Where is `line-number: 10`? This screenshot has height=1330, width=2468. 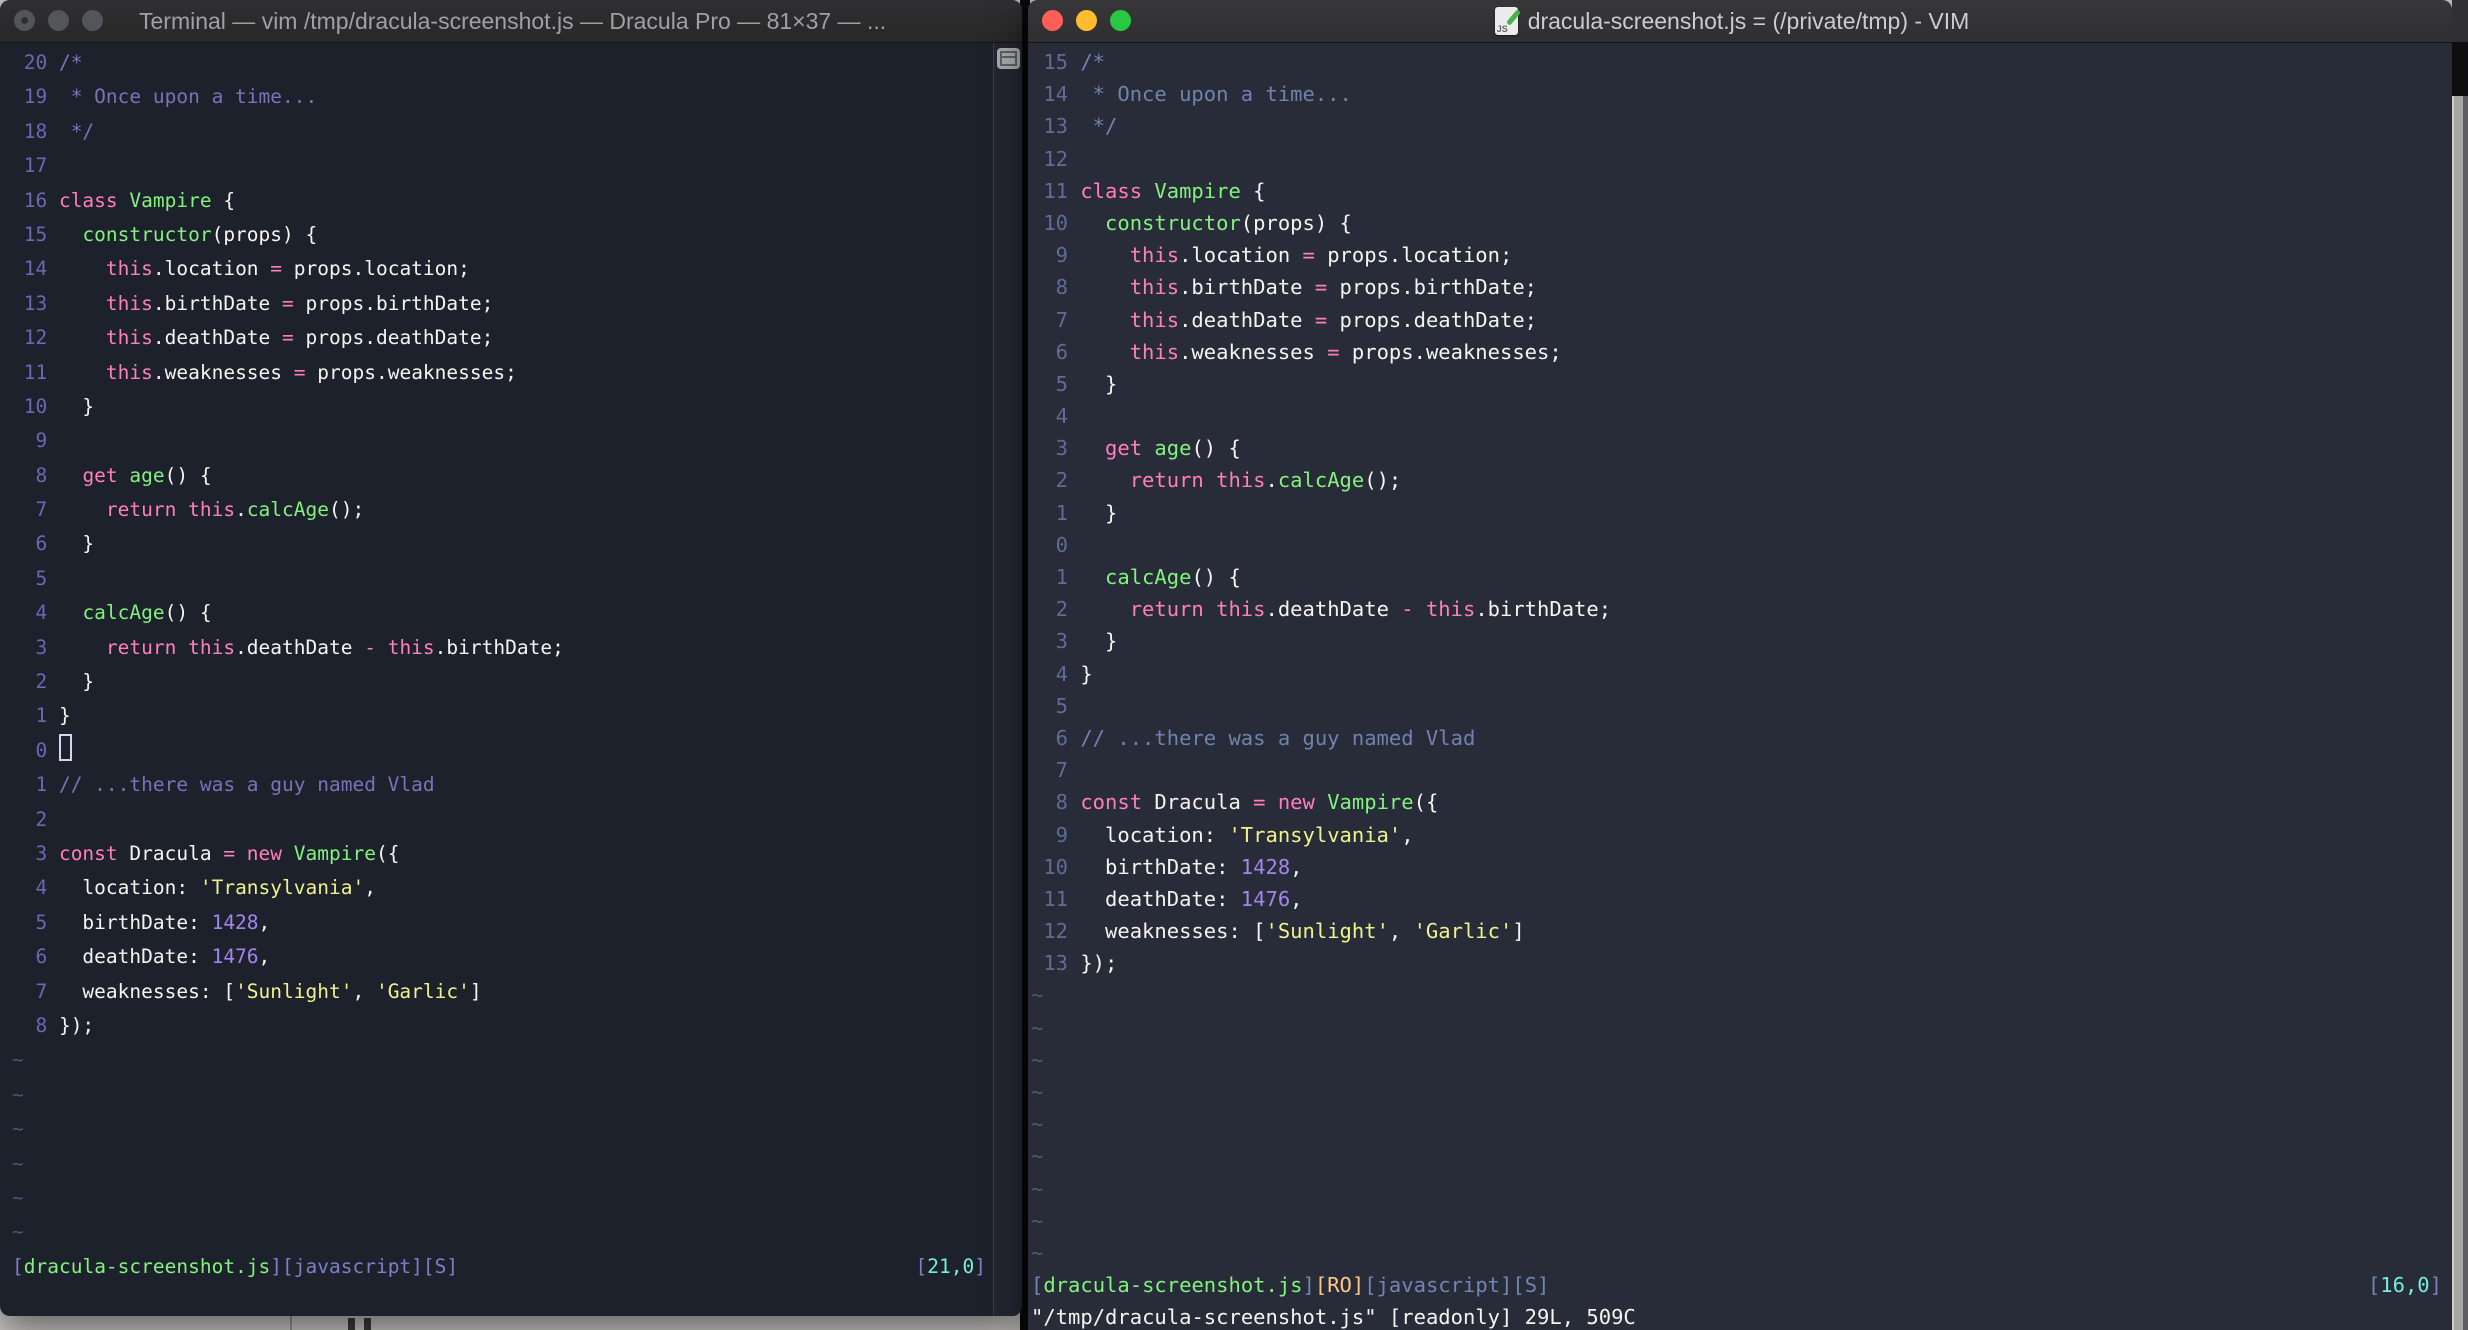
line-number: 10 is located at coordinates (35, 406).